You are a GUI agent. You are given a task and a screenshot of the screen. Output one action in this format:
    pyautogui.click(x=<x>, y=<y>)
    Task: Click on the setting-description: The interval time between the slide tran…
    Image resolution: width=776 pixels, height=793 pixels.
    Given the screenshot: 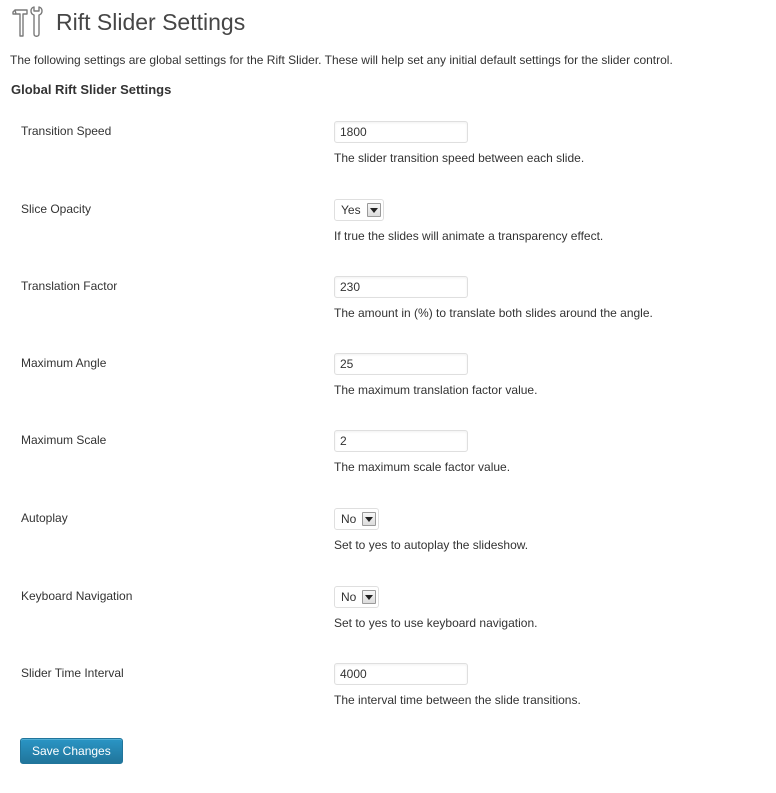 What is the action you would take?
    pyautogui.click(x=457, y=700)
    